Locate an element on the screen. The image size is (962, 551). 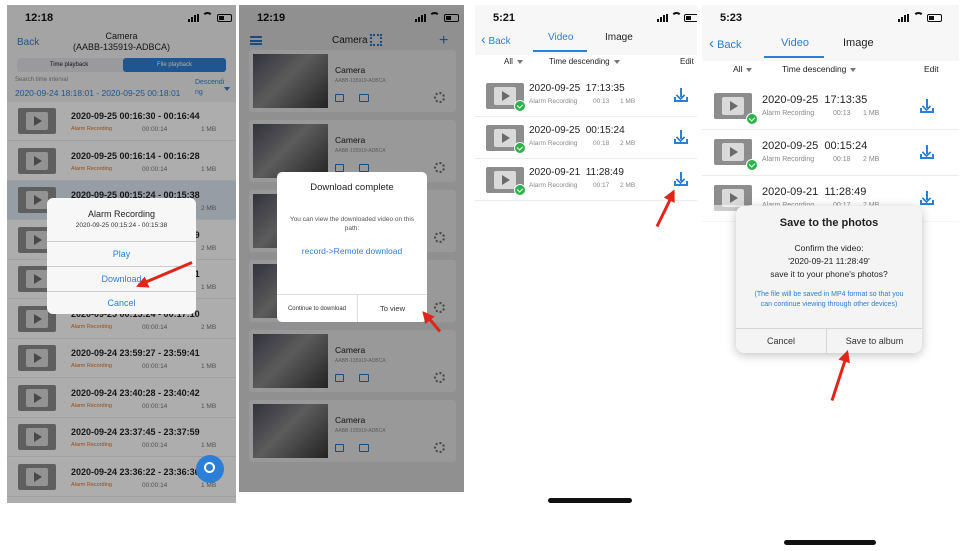
to-view-button: To view is located at coordinates (392, 308).